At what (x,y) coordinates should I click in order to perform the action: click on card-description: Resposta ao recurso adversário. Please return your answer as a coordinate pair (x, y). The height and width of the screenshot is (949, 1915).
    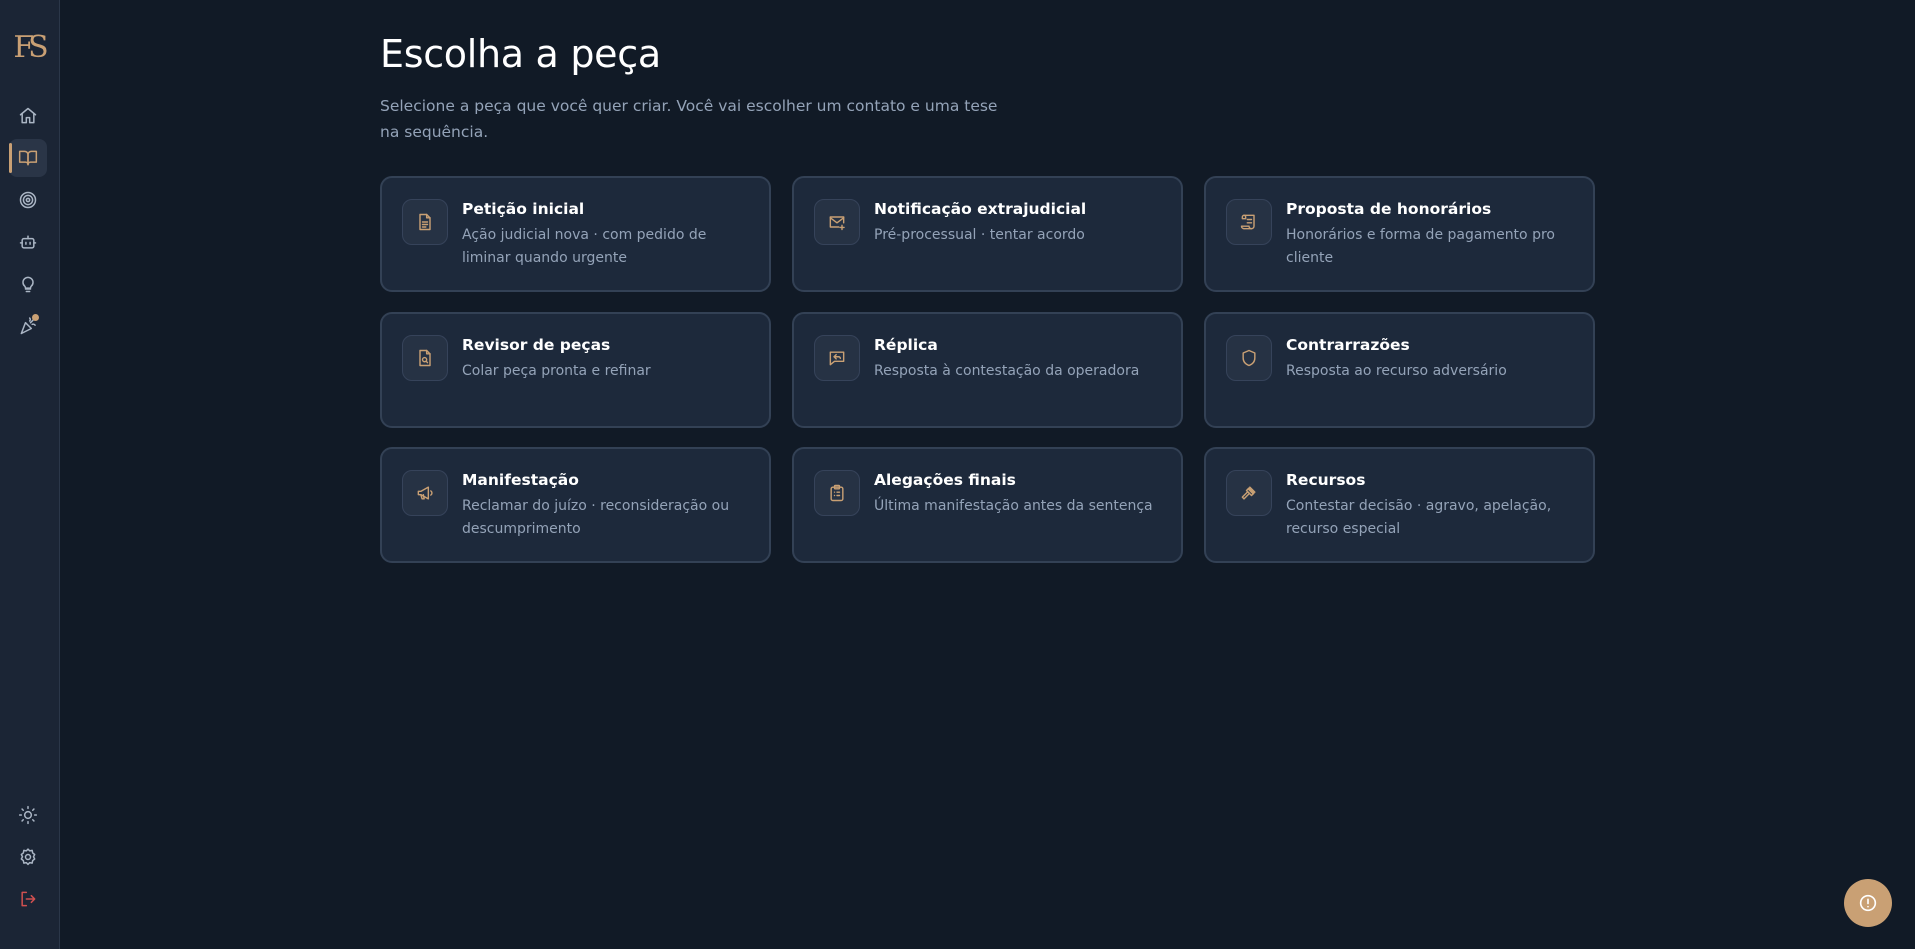
    Looking at the image, I should click on (1396, 371).